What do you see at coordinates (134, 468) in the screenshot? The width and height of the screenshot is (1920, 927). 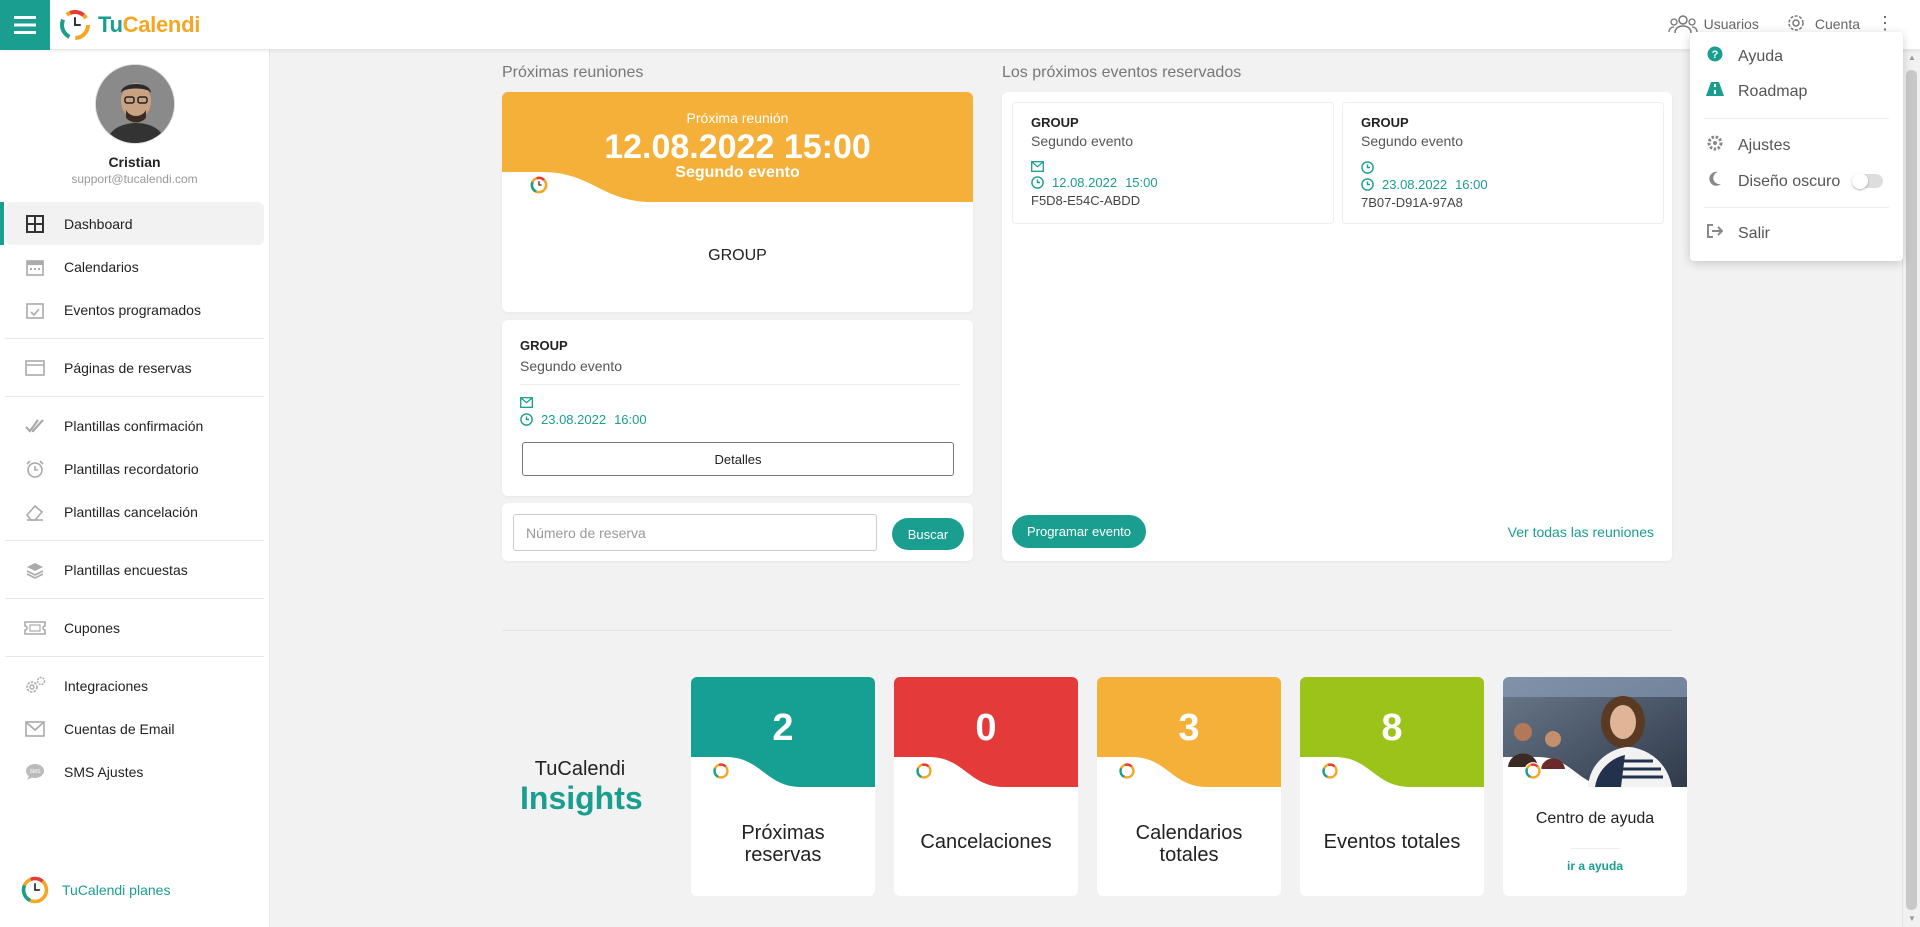 I see `sidebar-item-plantillas-recordatorio: Plantillas recordatorio` at bounding box center [134, 468].